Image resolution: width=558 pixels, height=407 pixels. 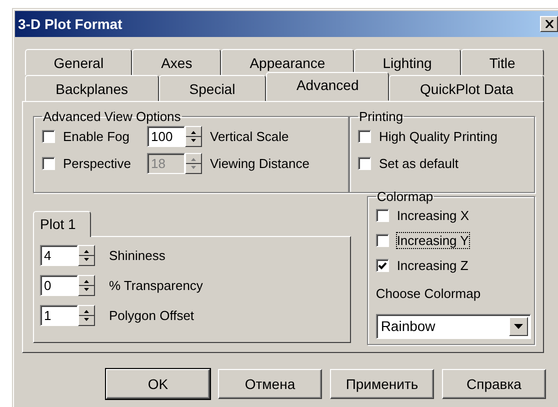 I want to click on field-label: Vertical Scale, so click(x=249, y=136).